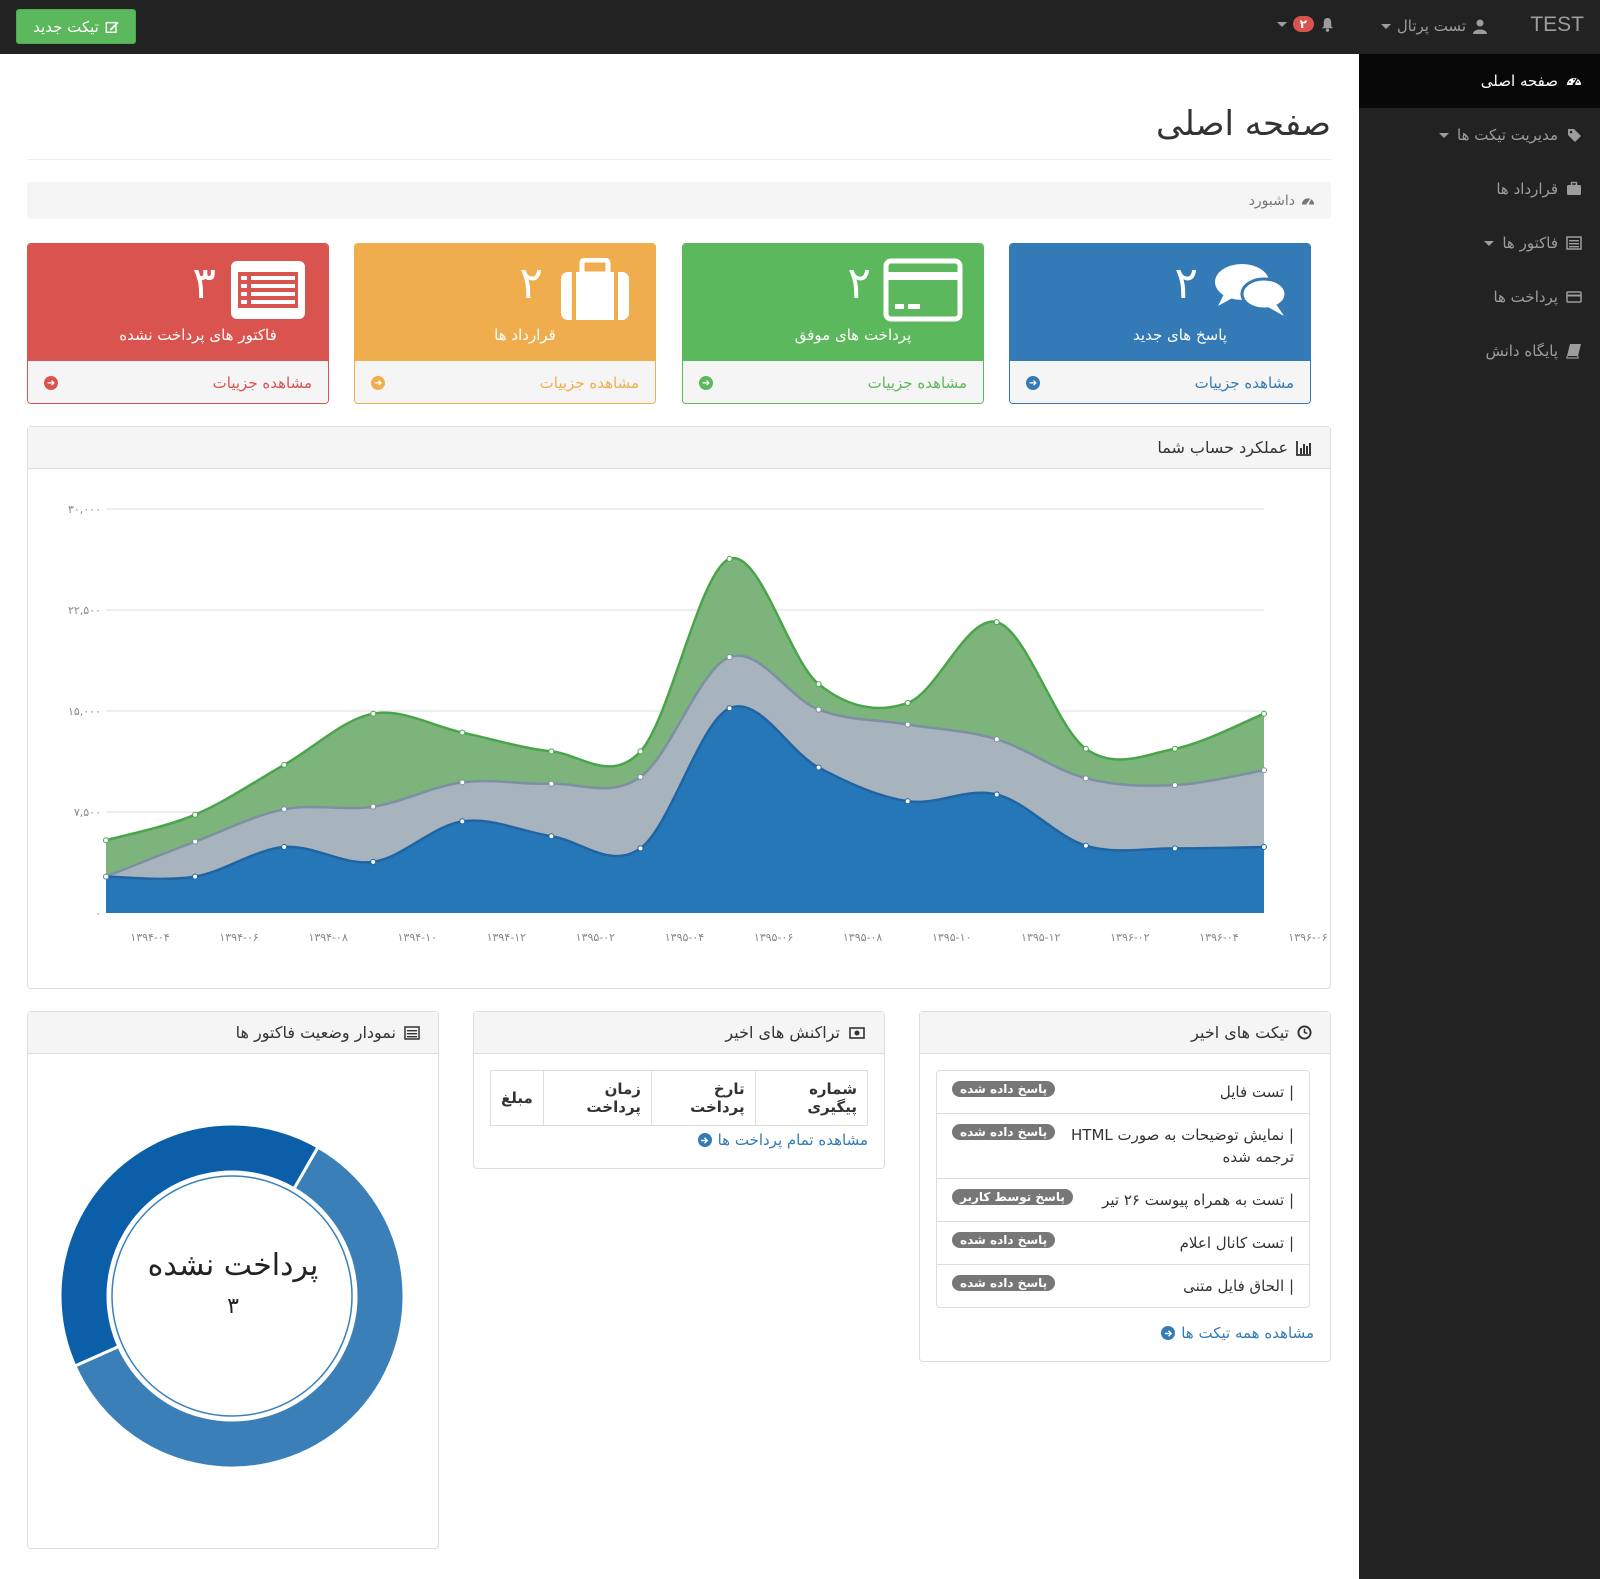  Describe the element at coordinates (1307, 937) in the screenshot. I see `x-tick-label: ۱۳۹۶-۰۶` at that location.